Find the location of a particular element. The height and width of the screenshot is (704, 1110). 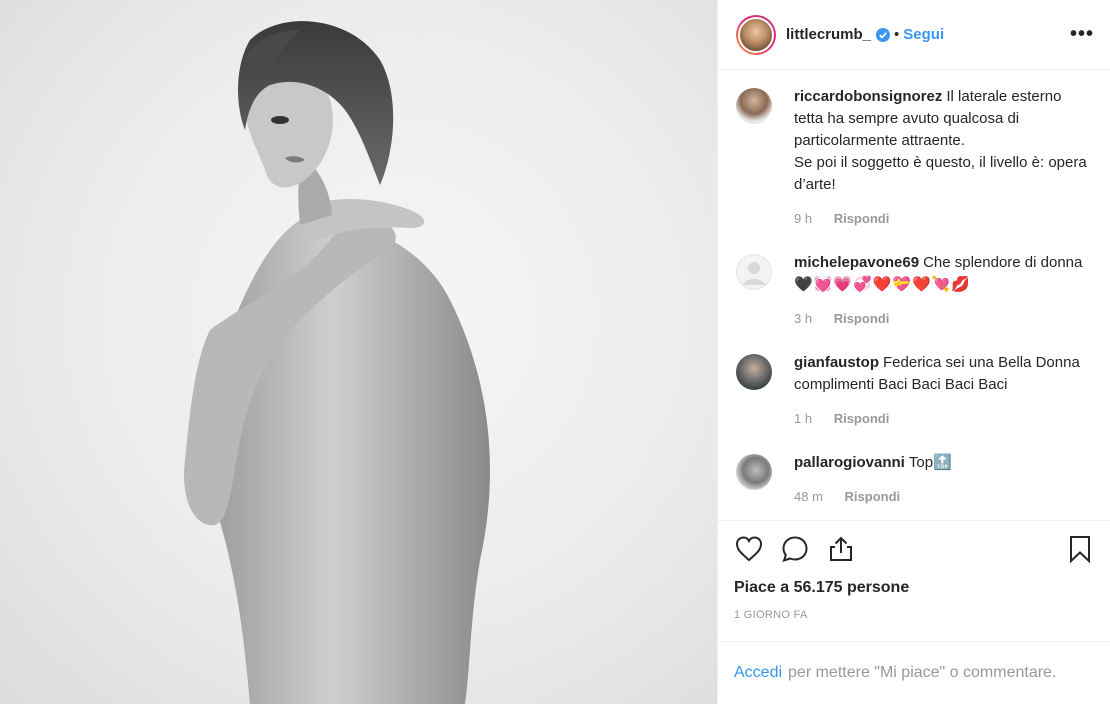

likes-count: Piace a 56.175 persone is located at coordinates (914, 588).